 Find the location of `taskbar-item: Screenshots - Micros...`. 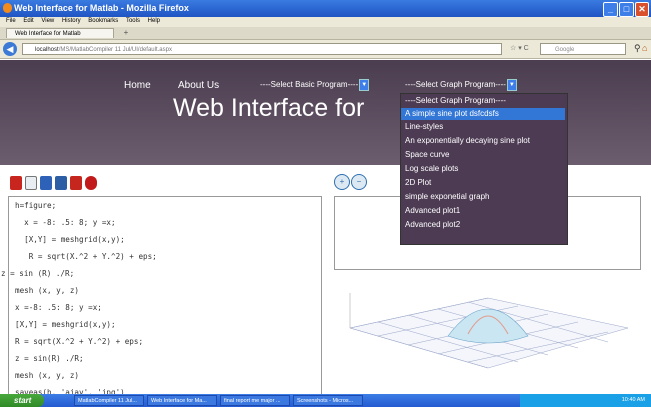

taskbar-item: Screenshots - Micros... is located at coordinates (328, 400).